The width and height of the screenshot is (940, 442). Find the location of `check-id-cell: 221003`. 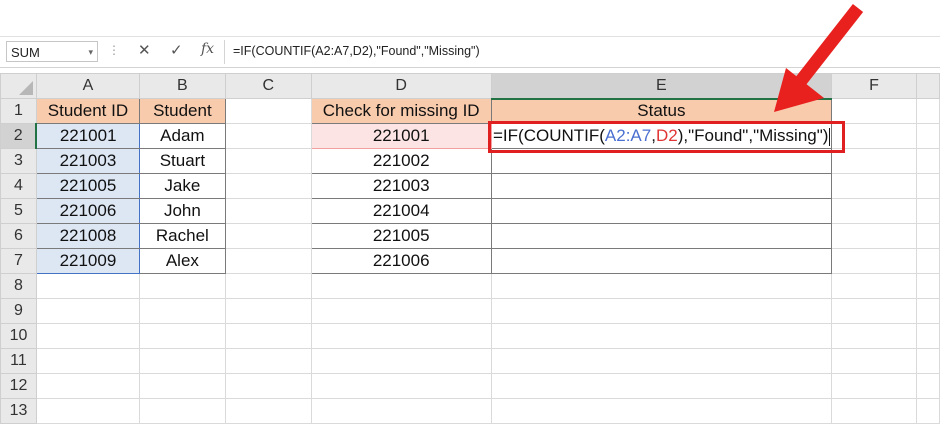

check-id-cell: 221003 is located at coordinates (401, 186).